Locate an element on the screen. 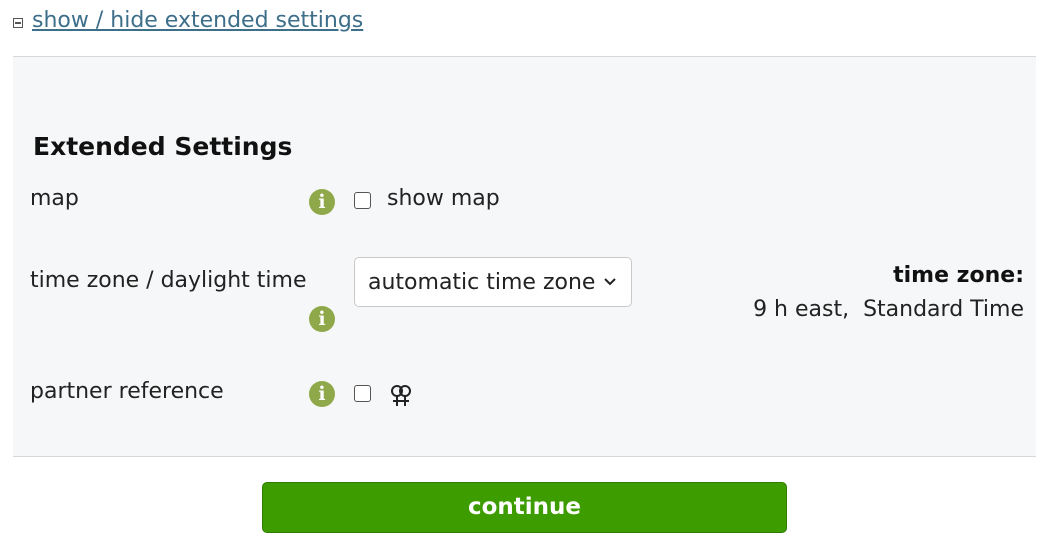 The image size is (1062, 536). extended-settings-toggle: show / hide extended settings is located at coordinates (188, 20).